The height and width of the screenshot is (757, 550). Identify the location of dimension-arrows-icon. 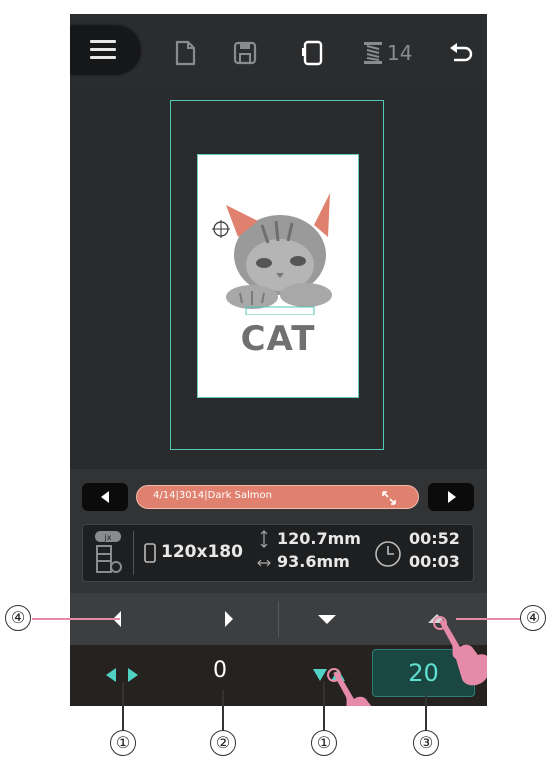
(264, 548).